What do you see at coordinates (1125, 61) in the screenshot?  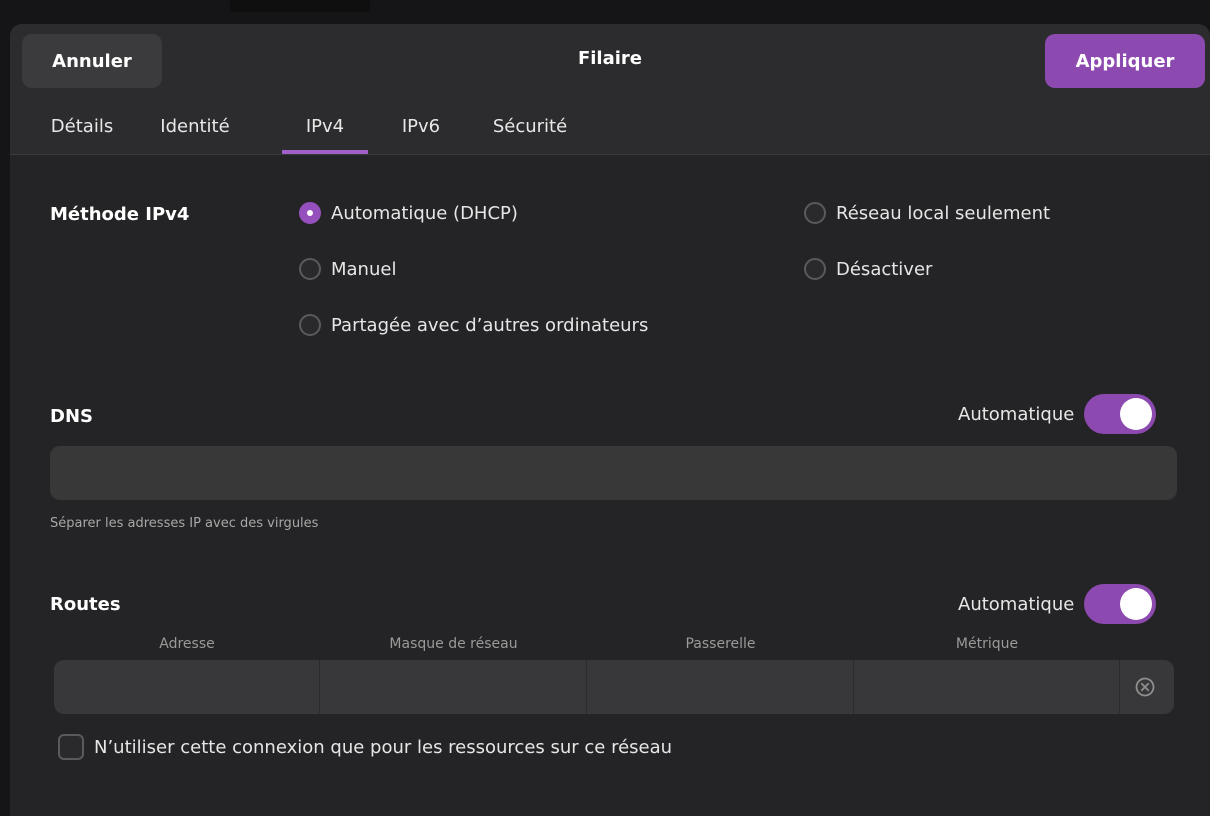 I see `apply-button: Appliquer` at bounding box center [1125, 61].